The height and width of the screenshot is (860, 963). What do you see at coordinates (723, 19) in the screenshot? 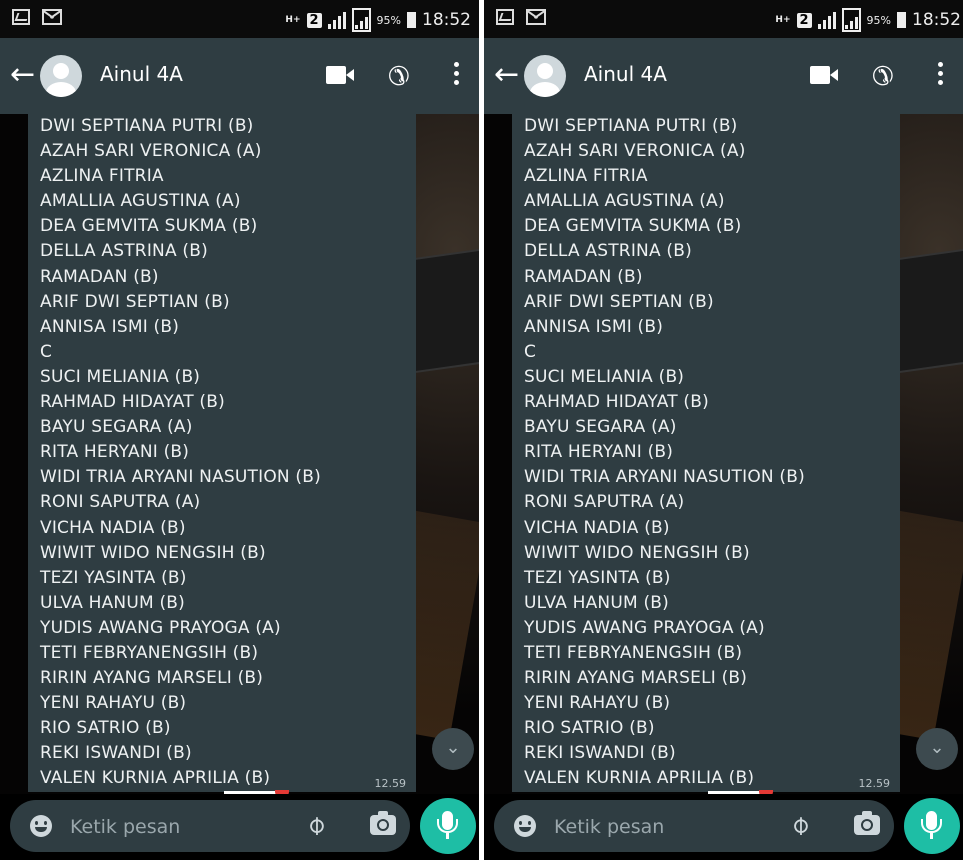
I see `status-bar: H+ 2 95% 18:52` at bounding box center [723, 19].